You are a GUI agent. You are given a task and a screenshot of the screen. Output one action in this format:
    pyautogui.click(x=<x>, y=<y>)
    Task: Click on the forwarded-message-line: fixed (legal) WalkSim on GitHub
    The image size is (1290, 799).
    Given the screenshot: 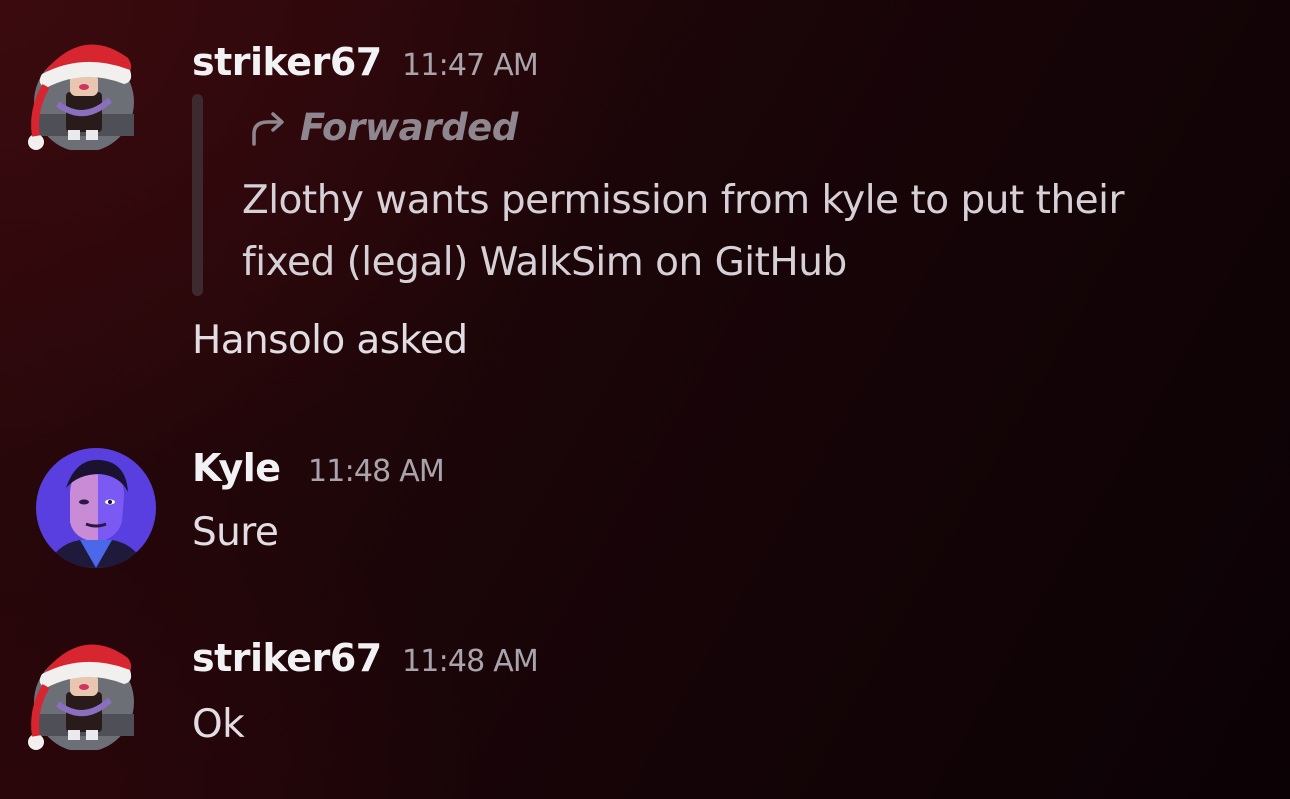 What is the action you would take?
    pyautogui.click(x=544, y=262)
    